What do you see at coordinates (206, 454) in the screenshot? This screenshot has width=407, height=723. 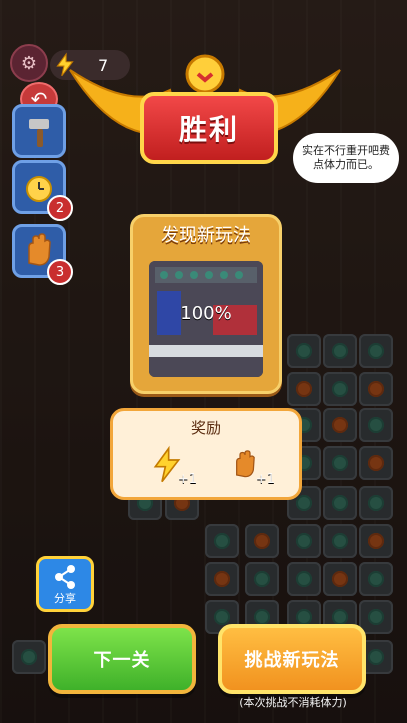 I see `reward-card: 奖励 +1 +1` at bounding box center [206, 454].